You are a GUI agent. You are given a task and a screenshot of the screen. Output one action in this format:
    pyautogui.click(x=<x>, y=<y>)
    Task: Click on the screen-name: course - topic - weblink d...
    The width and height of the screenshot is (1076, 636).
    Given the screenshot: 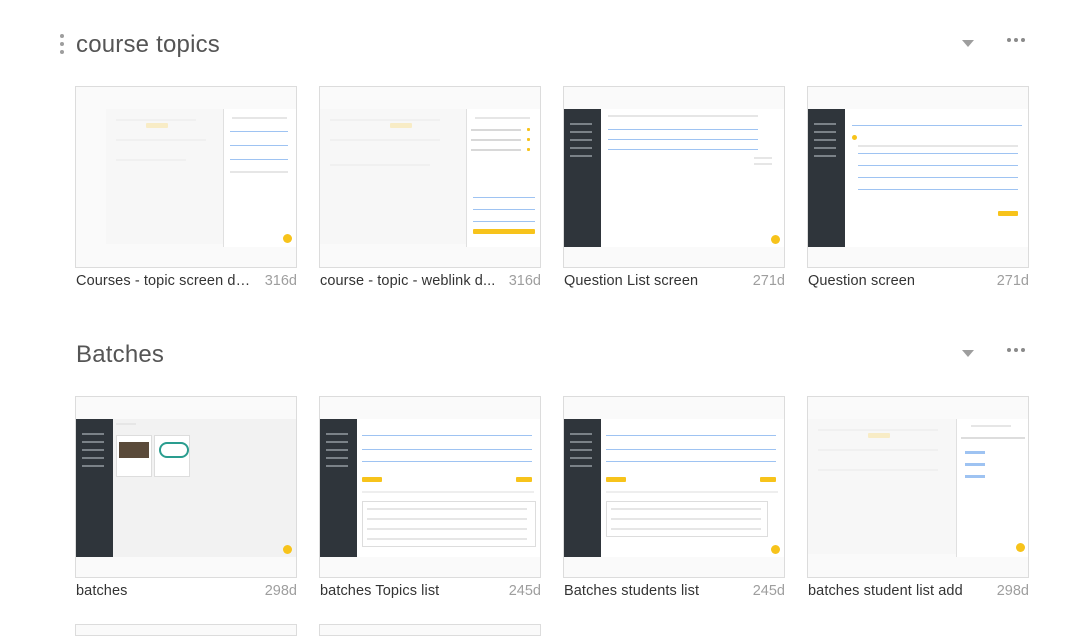 What is the action you would take?
    pyautogui.click(x=410, y=281)
    